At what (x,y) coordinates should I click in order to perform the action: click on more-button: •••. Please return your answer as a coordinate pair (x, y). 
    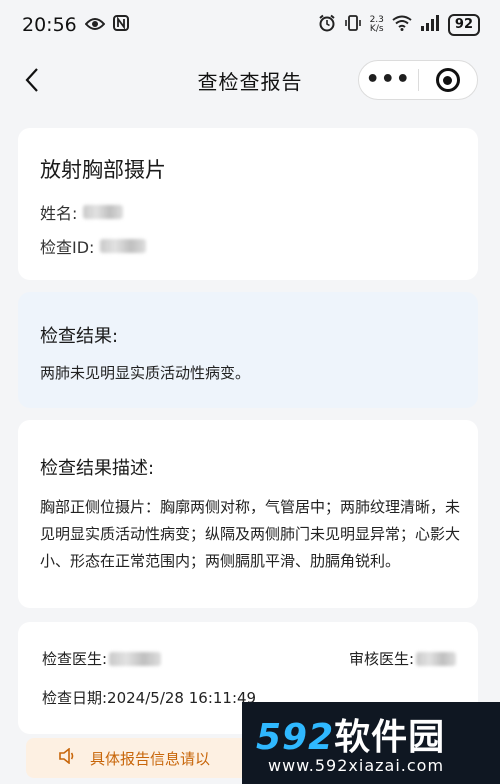
    Looking at the image, I should click on (388, 80).